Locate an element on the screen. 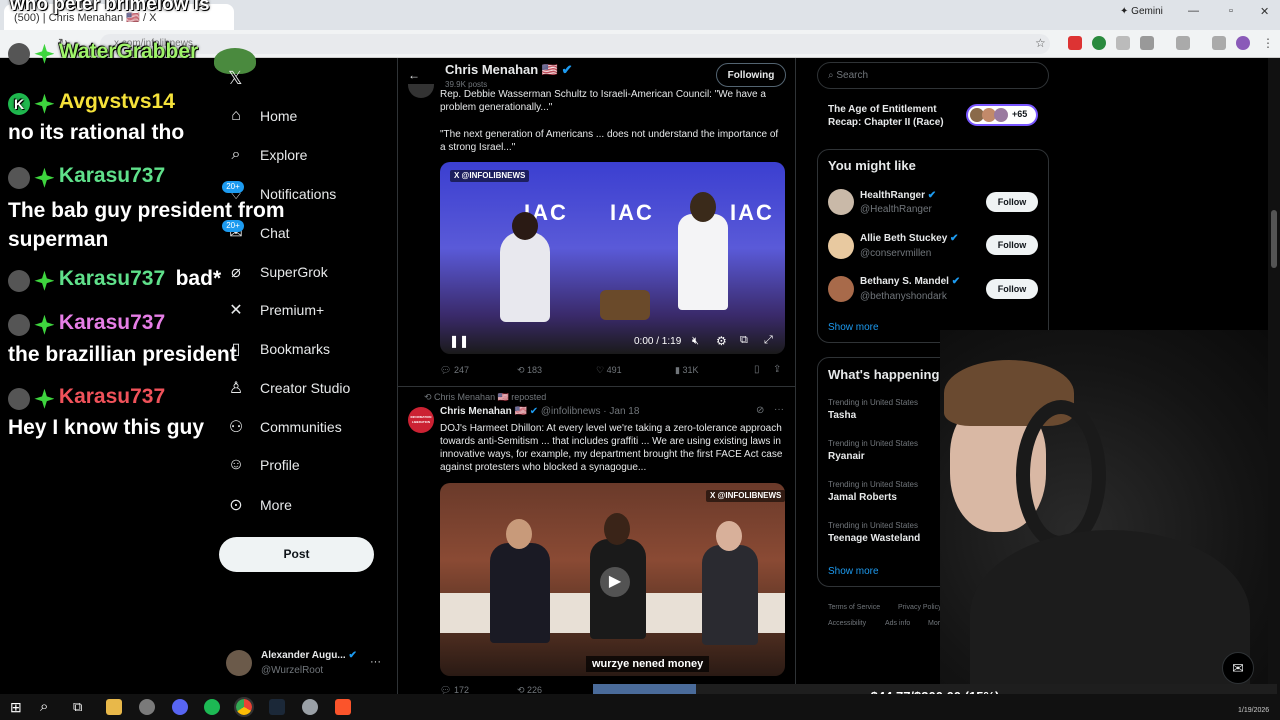 Image resolution: width=1280 pixels, height=720 pixels. task-view-icon: ⧉ is located at coordinates (77, 707).